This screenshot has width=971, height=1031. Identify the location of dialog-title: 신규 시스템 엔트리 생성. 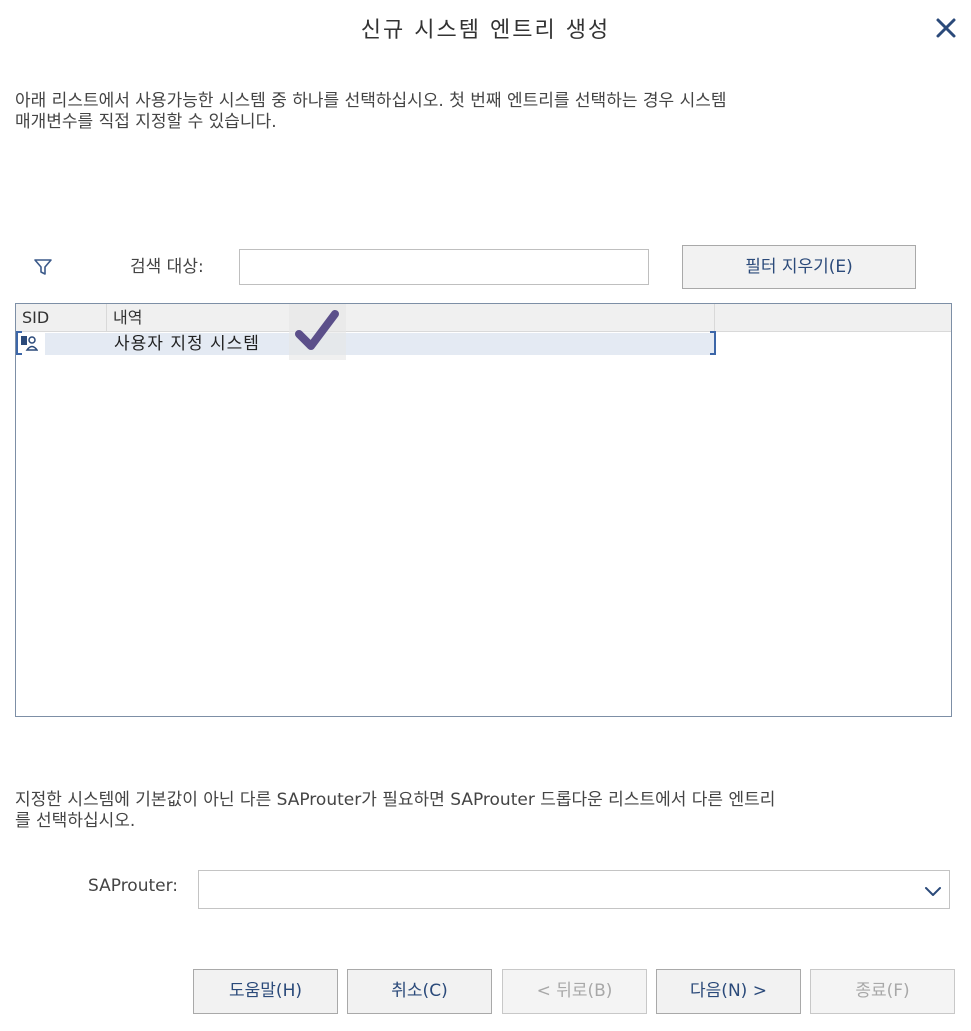
(485, 30).